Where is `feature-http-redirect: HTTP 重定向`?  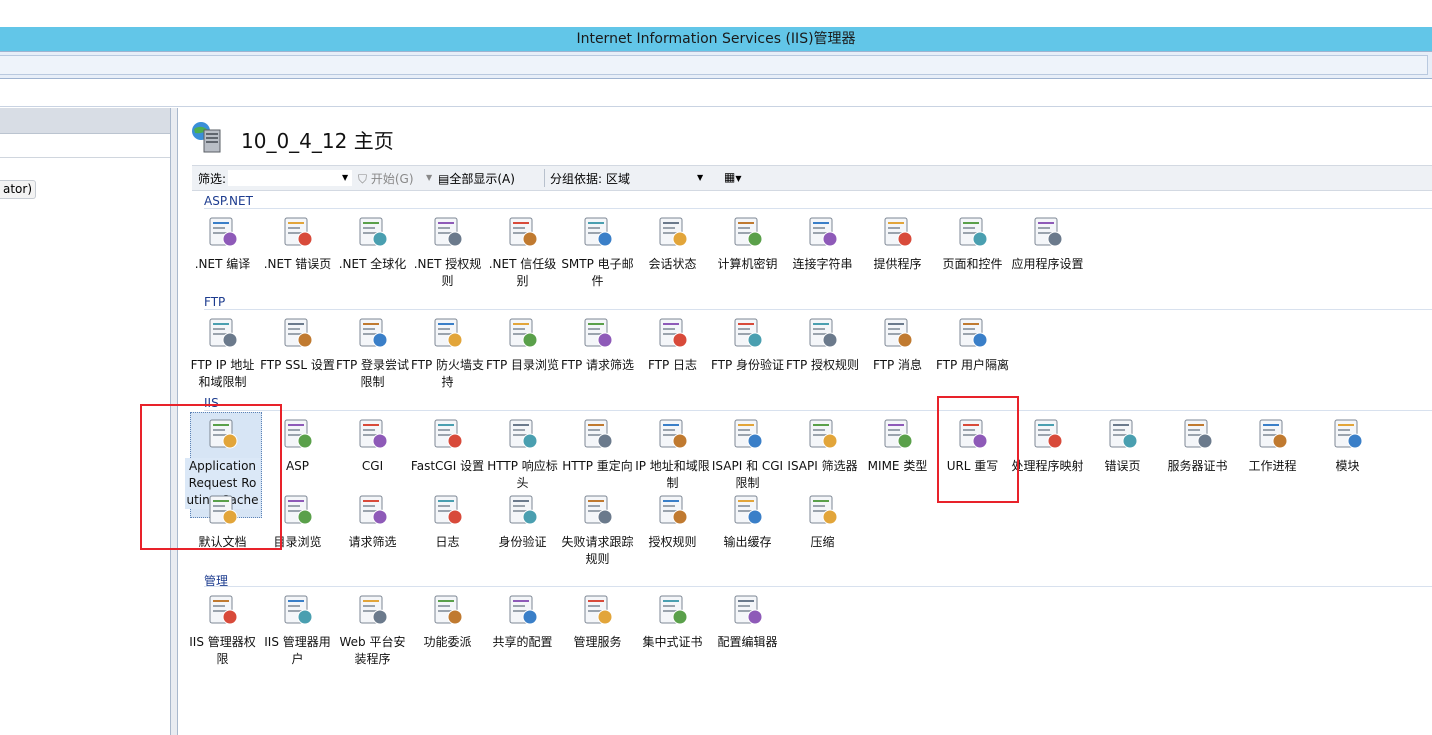 feature-http-redirect: HTTP 重定向 is located at coordinates (597, 445).